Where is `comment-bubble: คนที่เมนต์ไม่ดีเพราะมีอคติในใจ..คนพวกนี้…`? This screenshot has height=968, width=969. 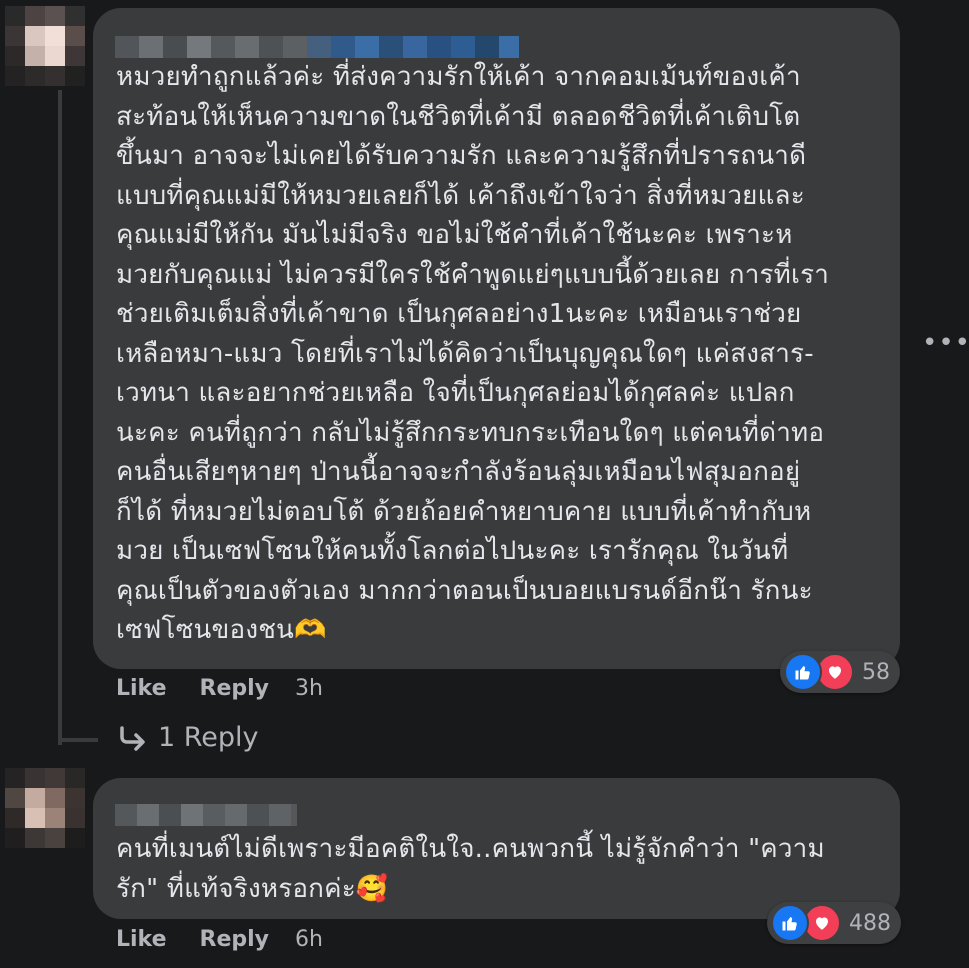 comment-bubble: คนที่เมนต์ไม่ดีเพราะมีอคติในใจ..คนพวกนี้… is located at coordinates (496, 848).